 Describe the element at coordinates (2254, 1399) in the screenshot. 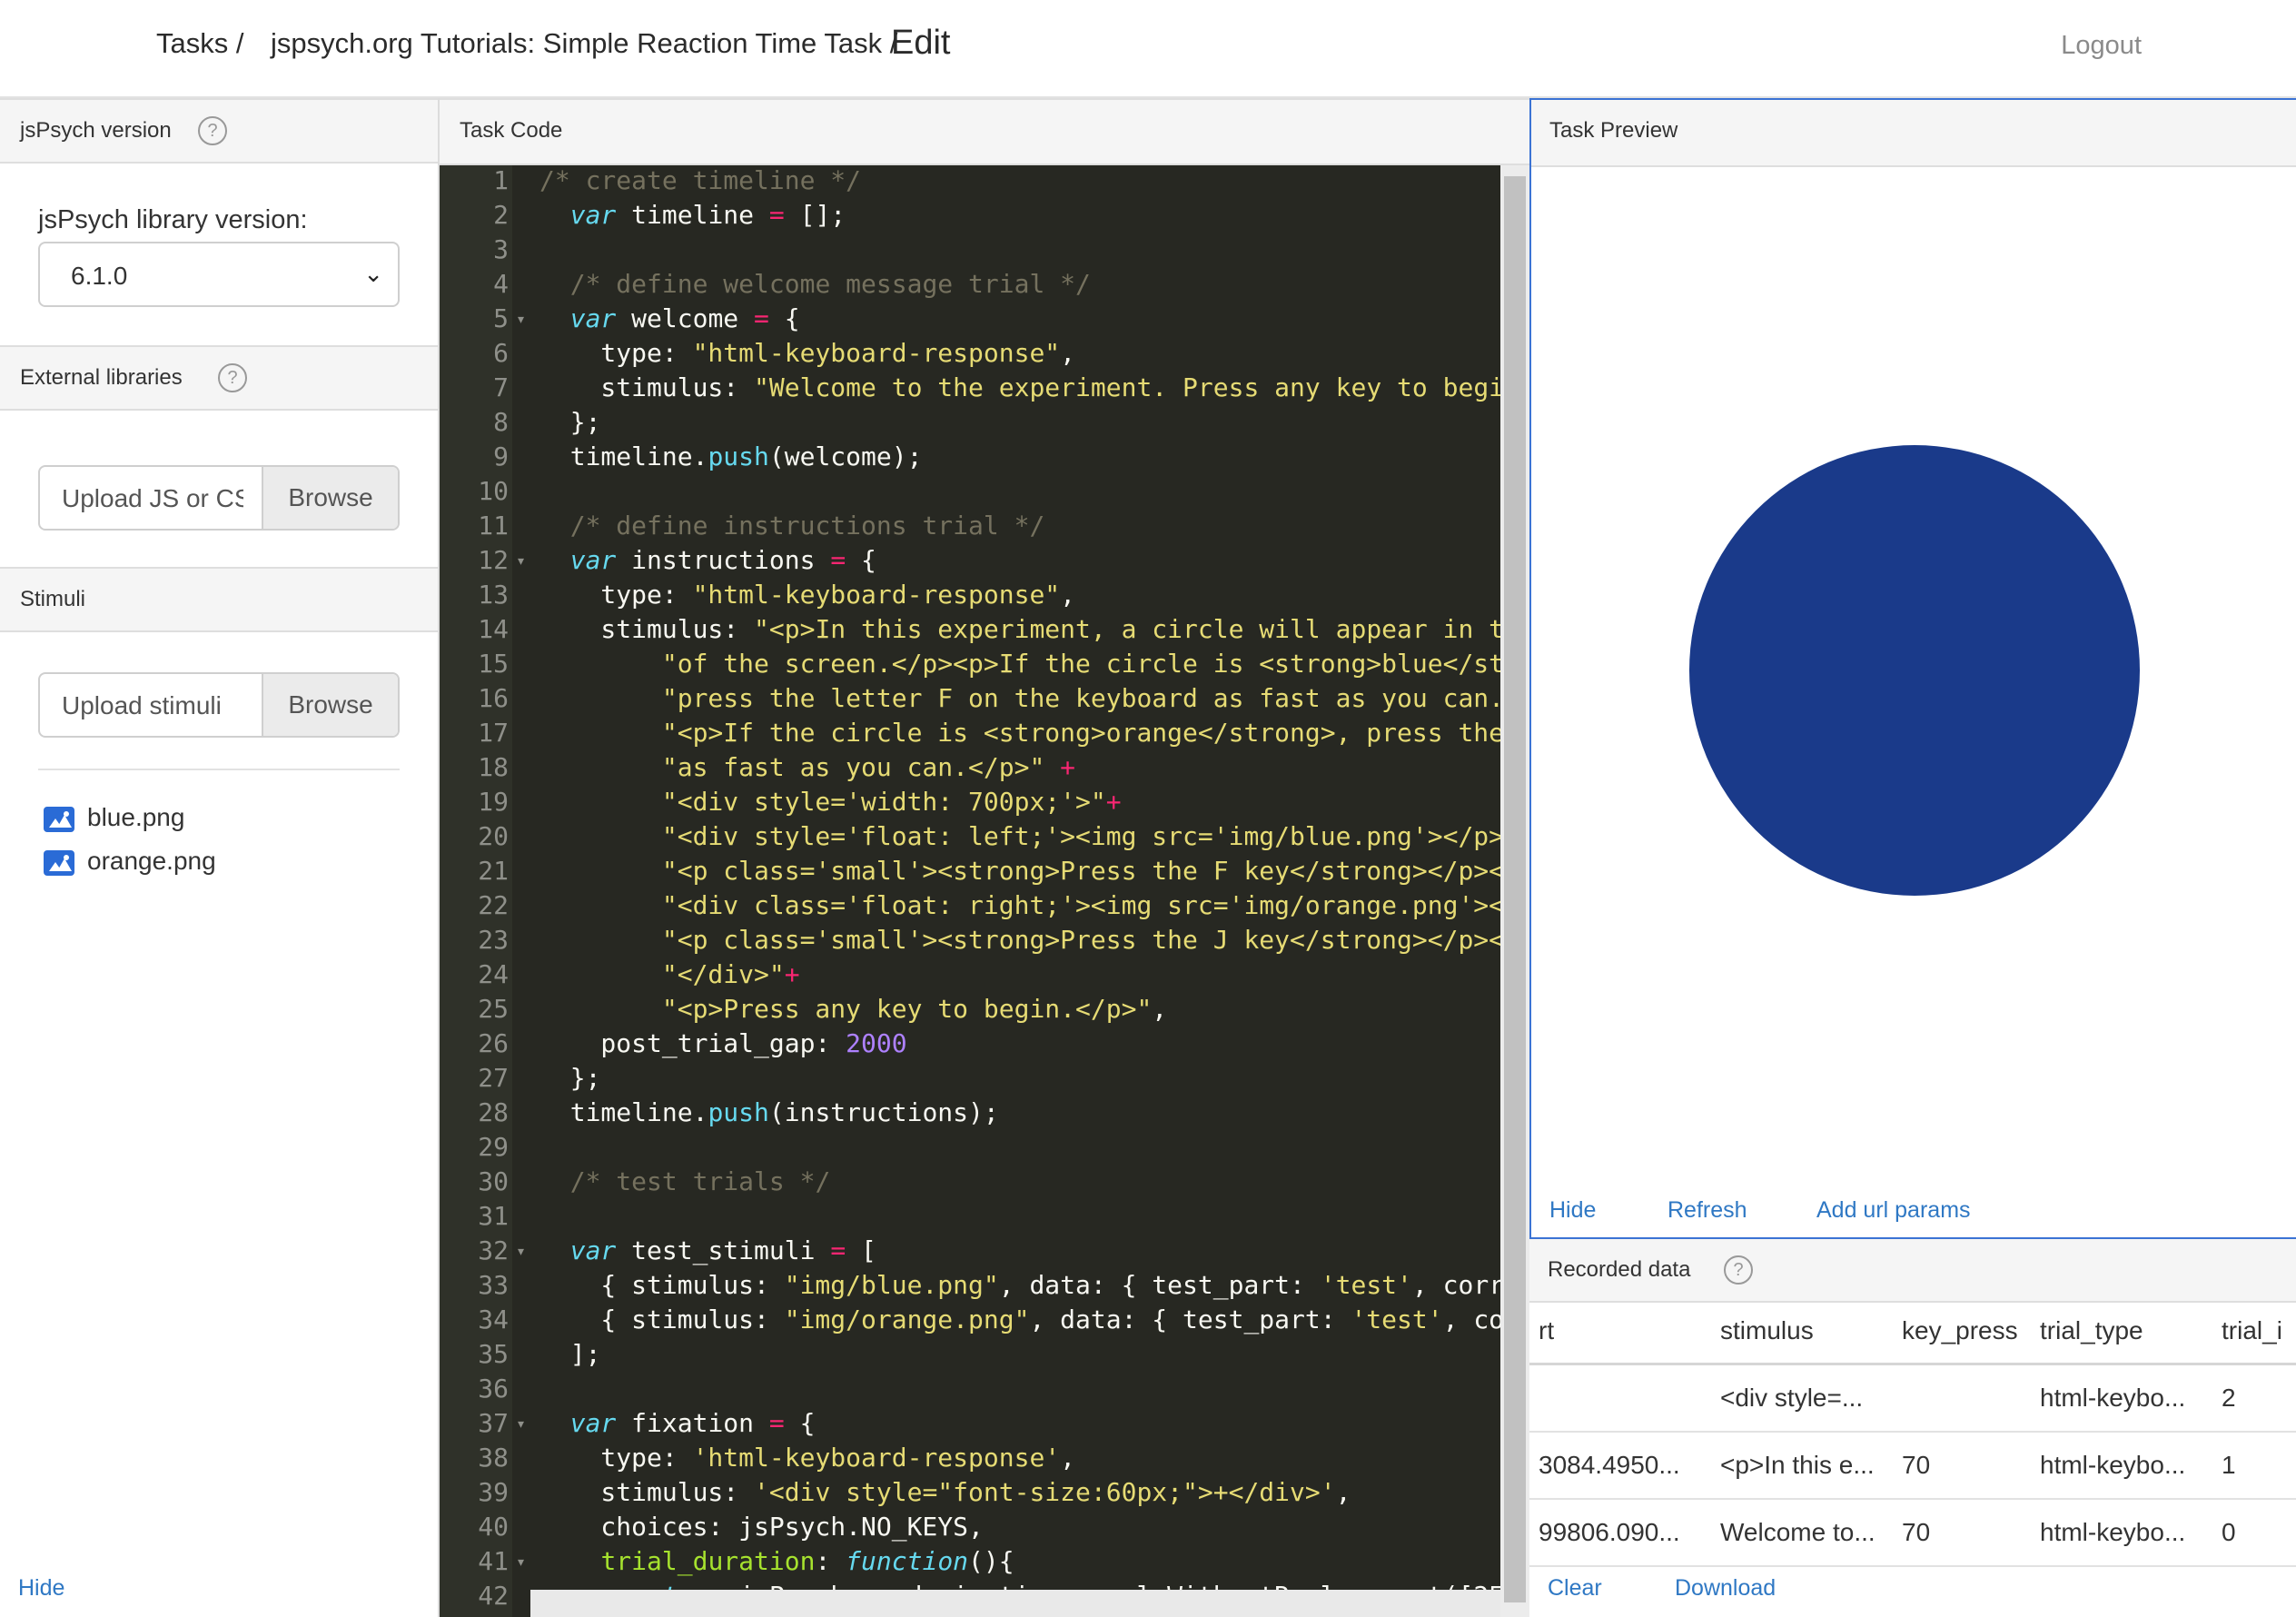

I see `table-cell: 2` at that location.